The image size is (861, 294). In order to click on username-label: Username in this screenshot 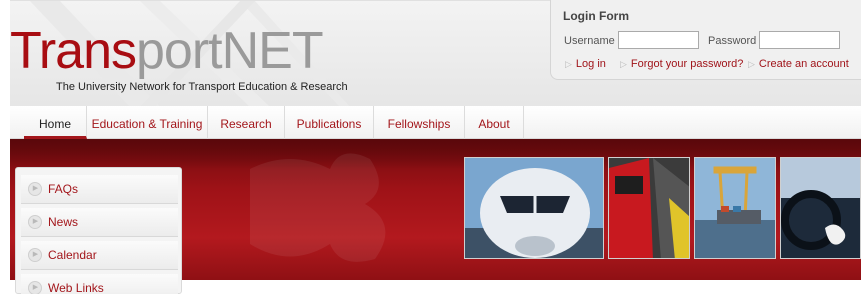, I will do `click(589, 41)`.